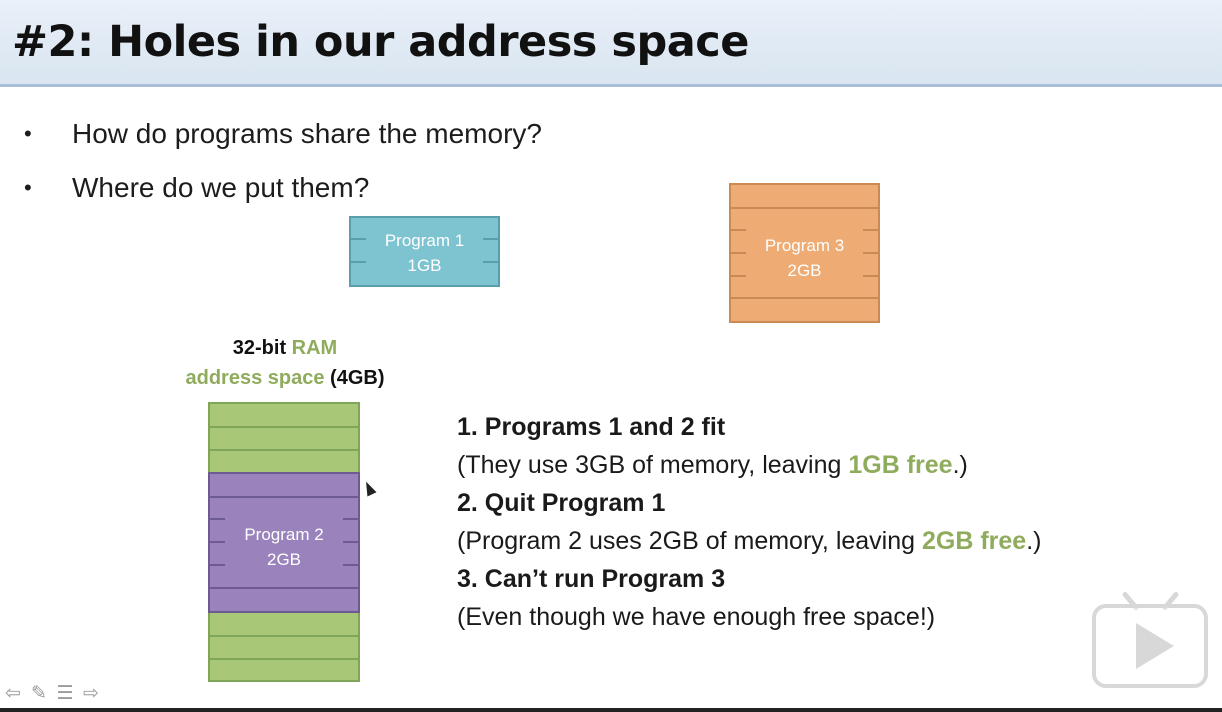 The height and width of the screenshot is (712, 1222). Describe the element at coordinates (804, 270) in the screenshot. I see `program-3-size: 2GB` at that location.